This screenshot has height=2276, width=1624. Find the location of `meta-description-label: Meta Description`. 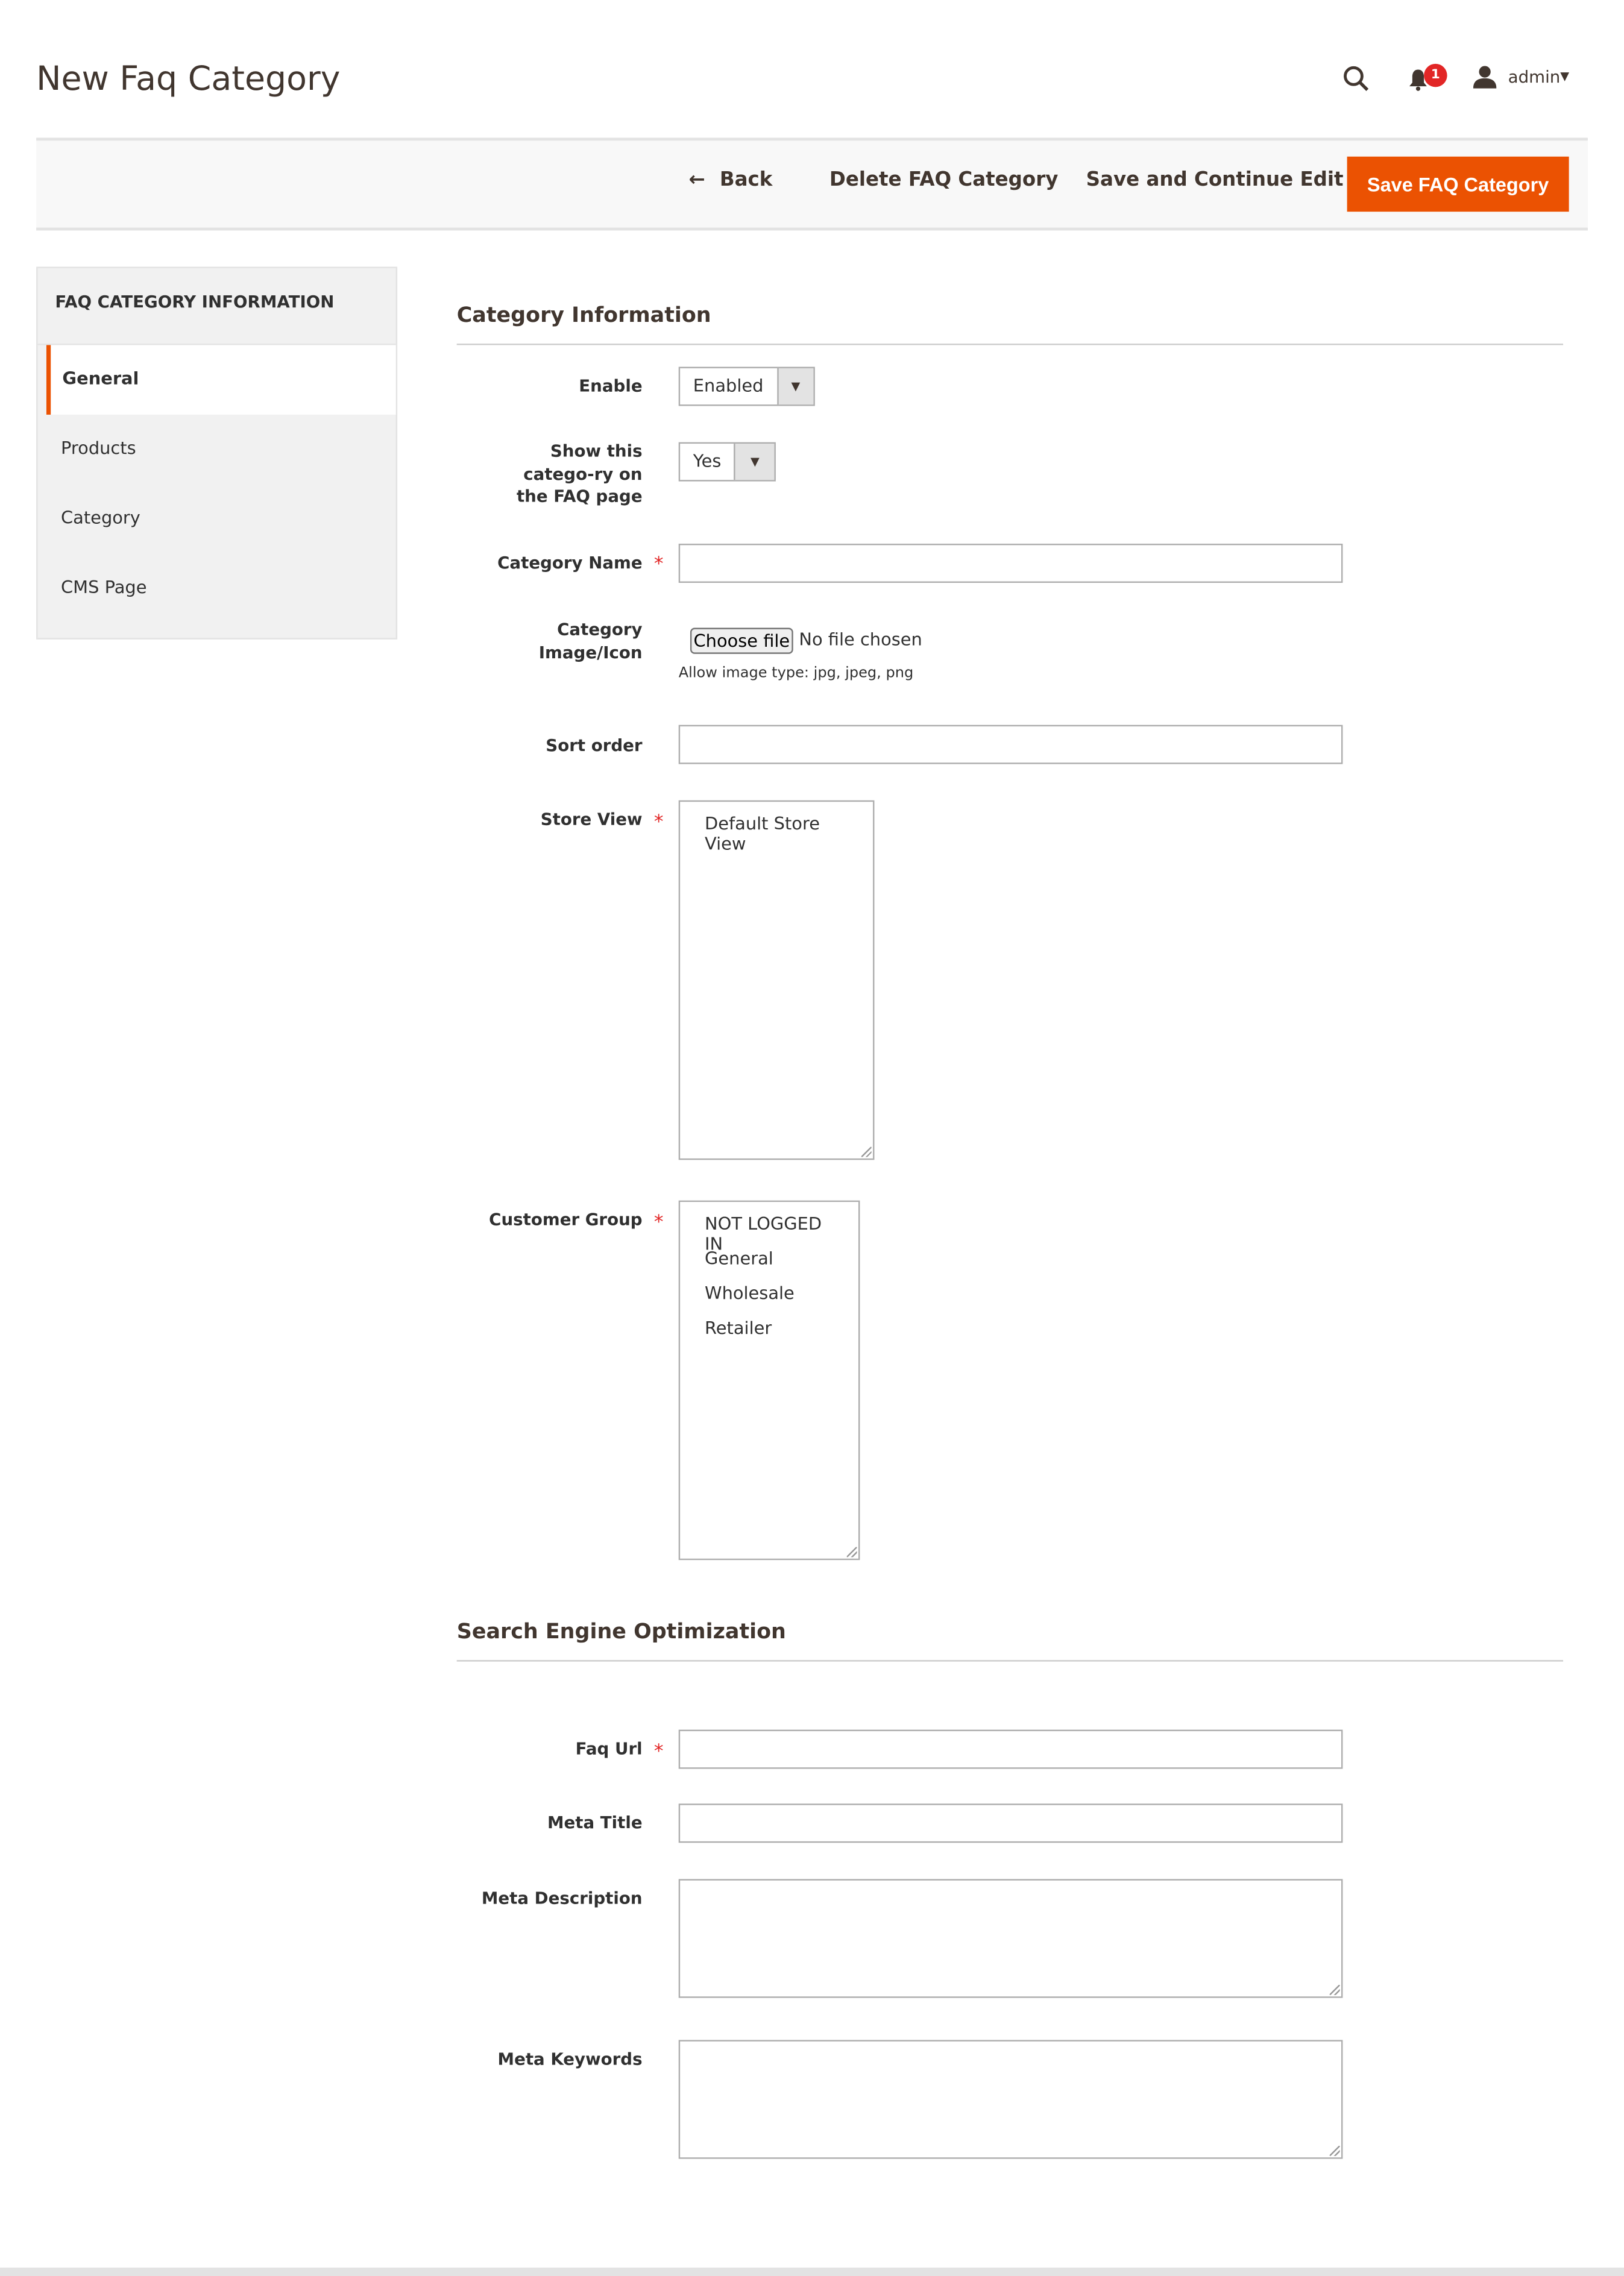

meta-description-label: Meta Description is located at coordinates (562, 1897).